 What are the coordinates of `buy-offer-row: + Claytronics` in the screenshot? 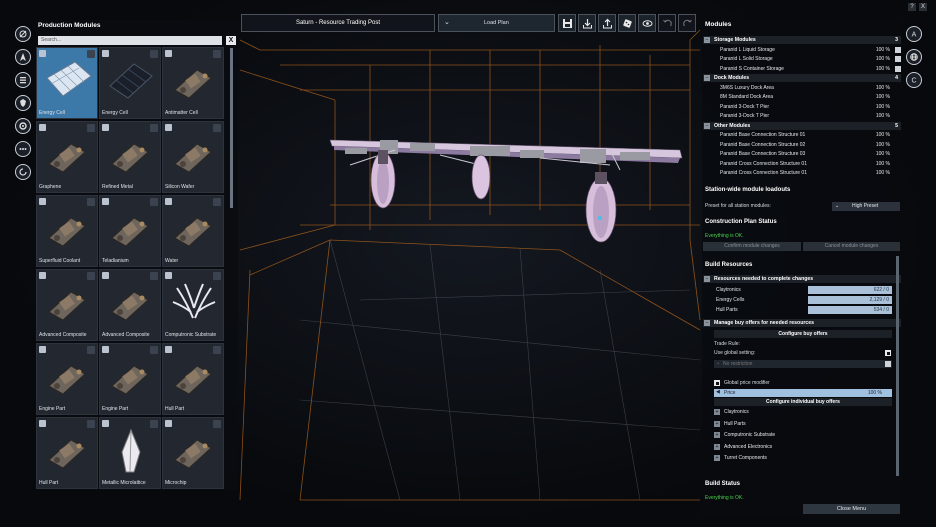 It's located at (803, 412).